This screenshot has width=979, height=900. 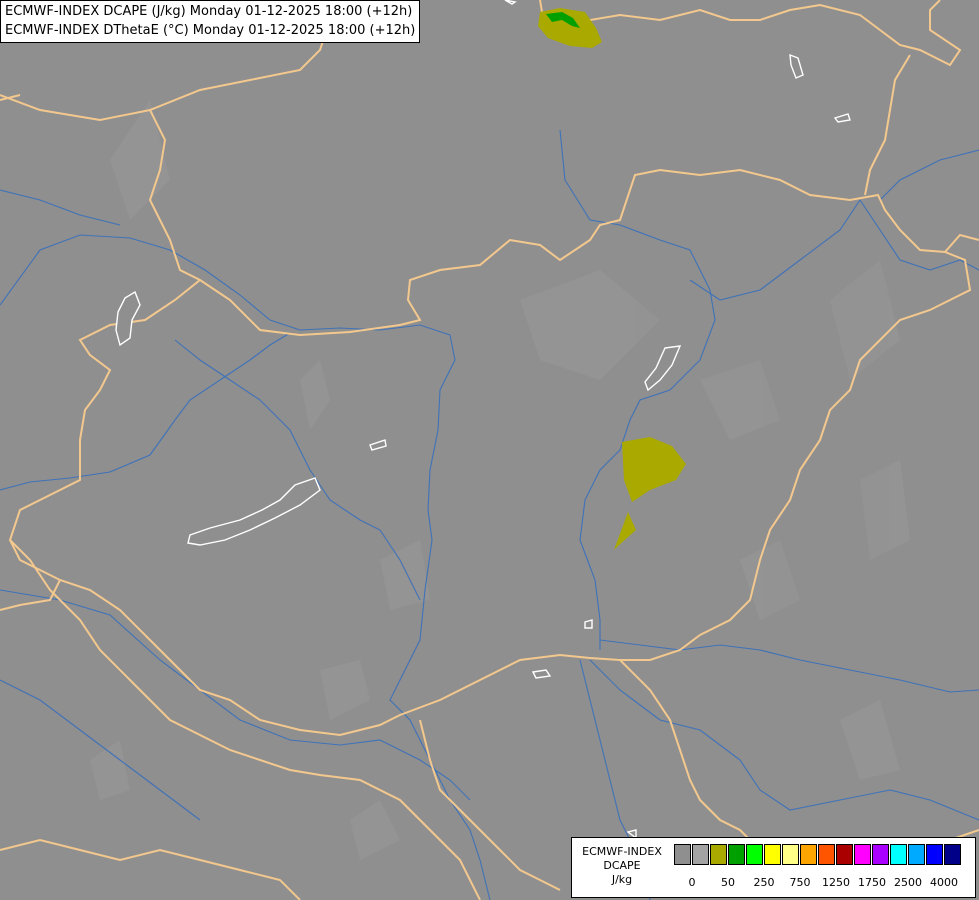 I want to click on legend-tick-label: 0, so click(x=692, y=882).